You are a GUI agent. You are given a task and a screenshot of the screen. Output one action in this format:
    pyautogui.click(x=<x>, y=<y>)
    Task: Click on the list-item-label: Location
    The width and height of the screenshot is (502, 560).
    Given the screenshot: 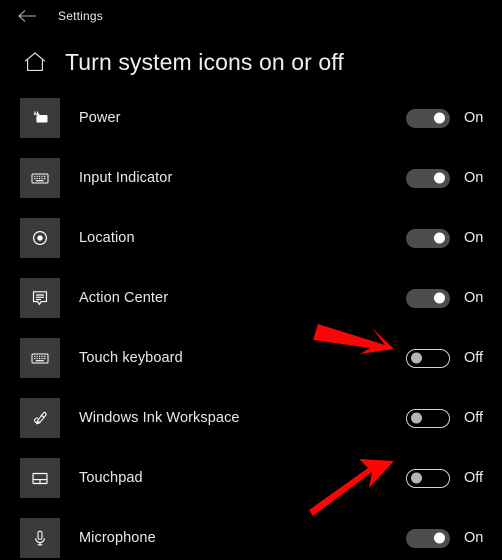 What is the action you would take?
    pyautogui.click(x=107, y=238)
    